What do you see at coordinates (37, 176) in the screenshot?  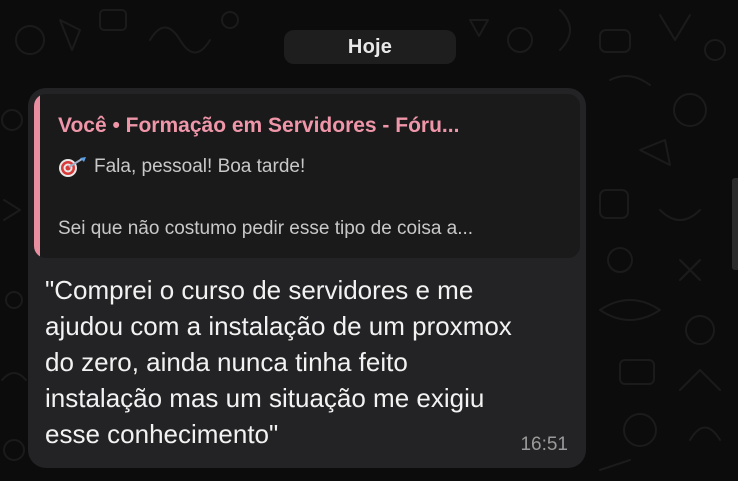 I see `quote-accent-bar` at bounding box center [37, 176].